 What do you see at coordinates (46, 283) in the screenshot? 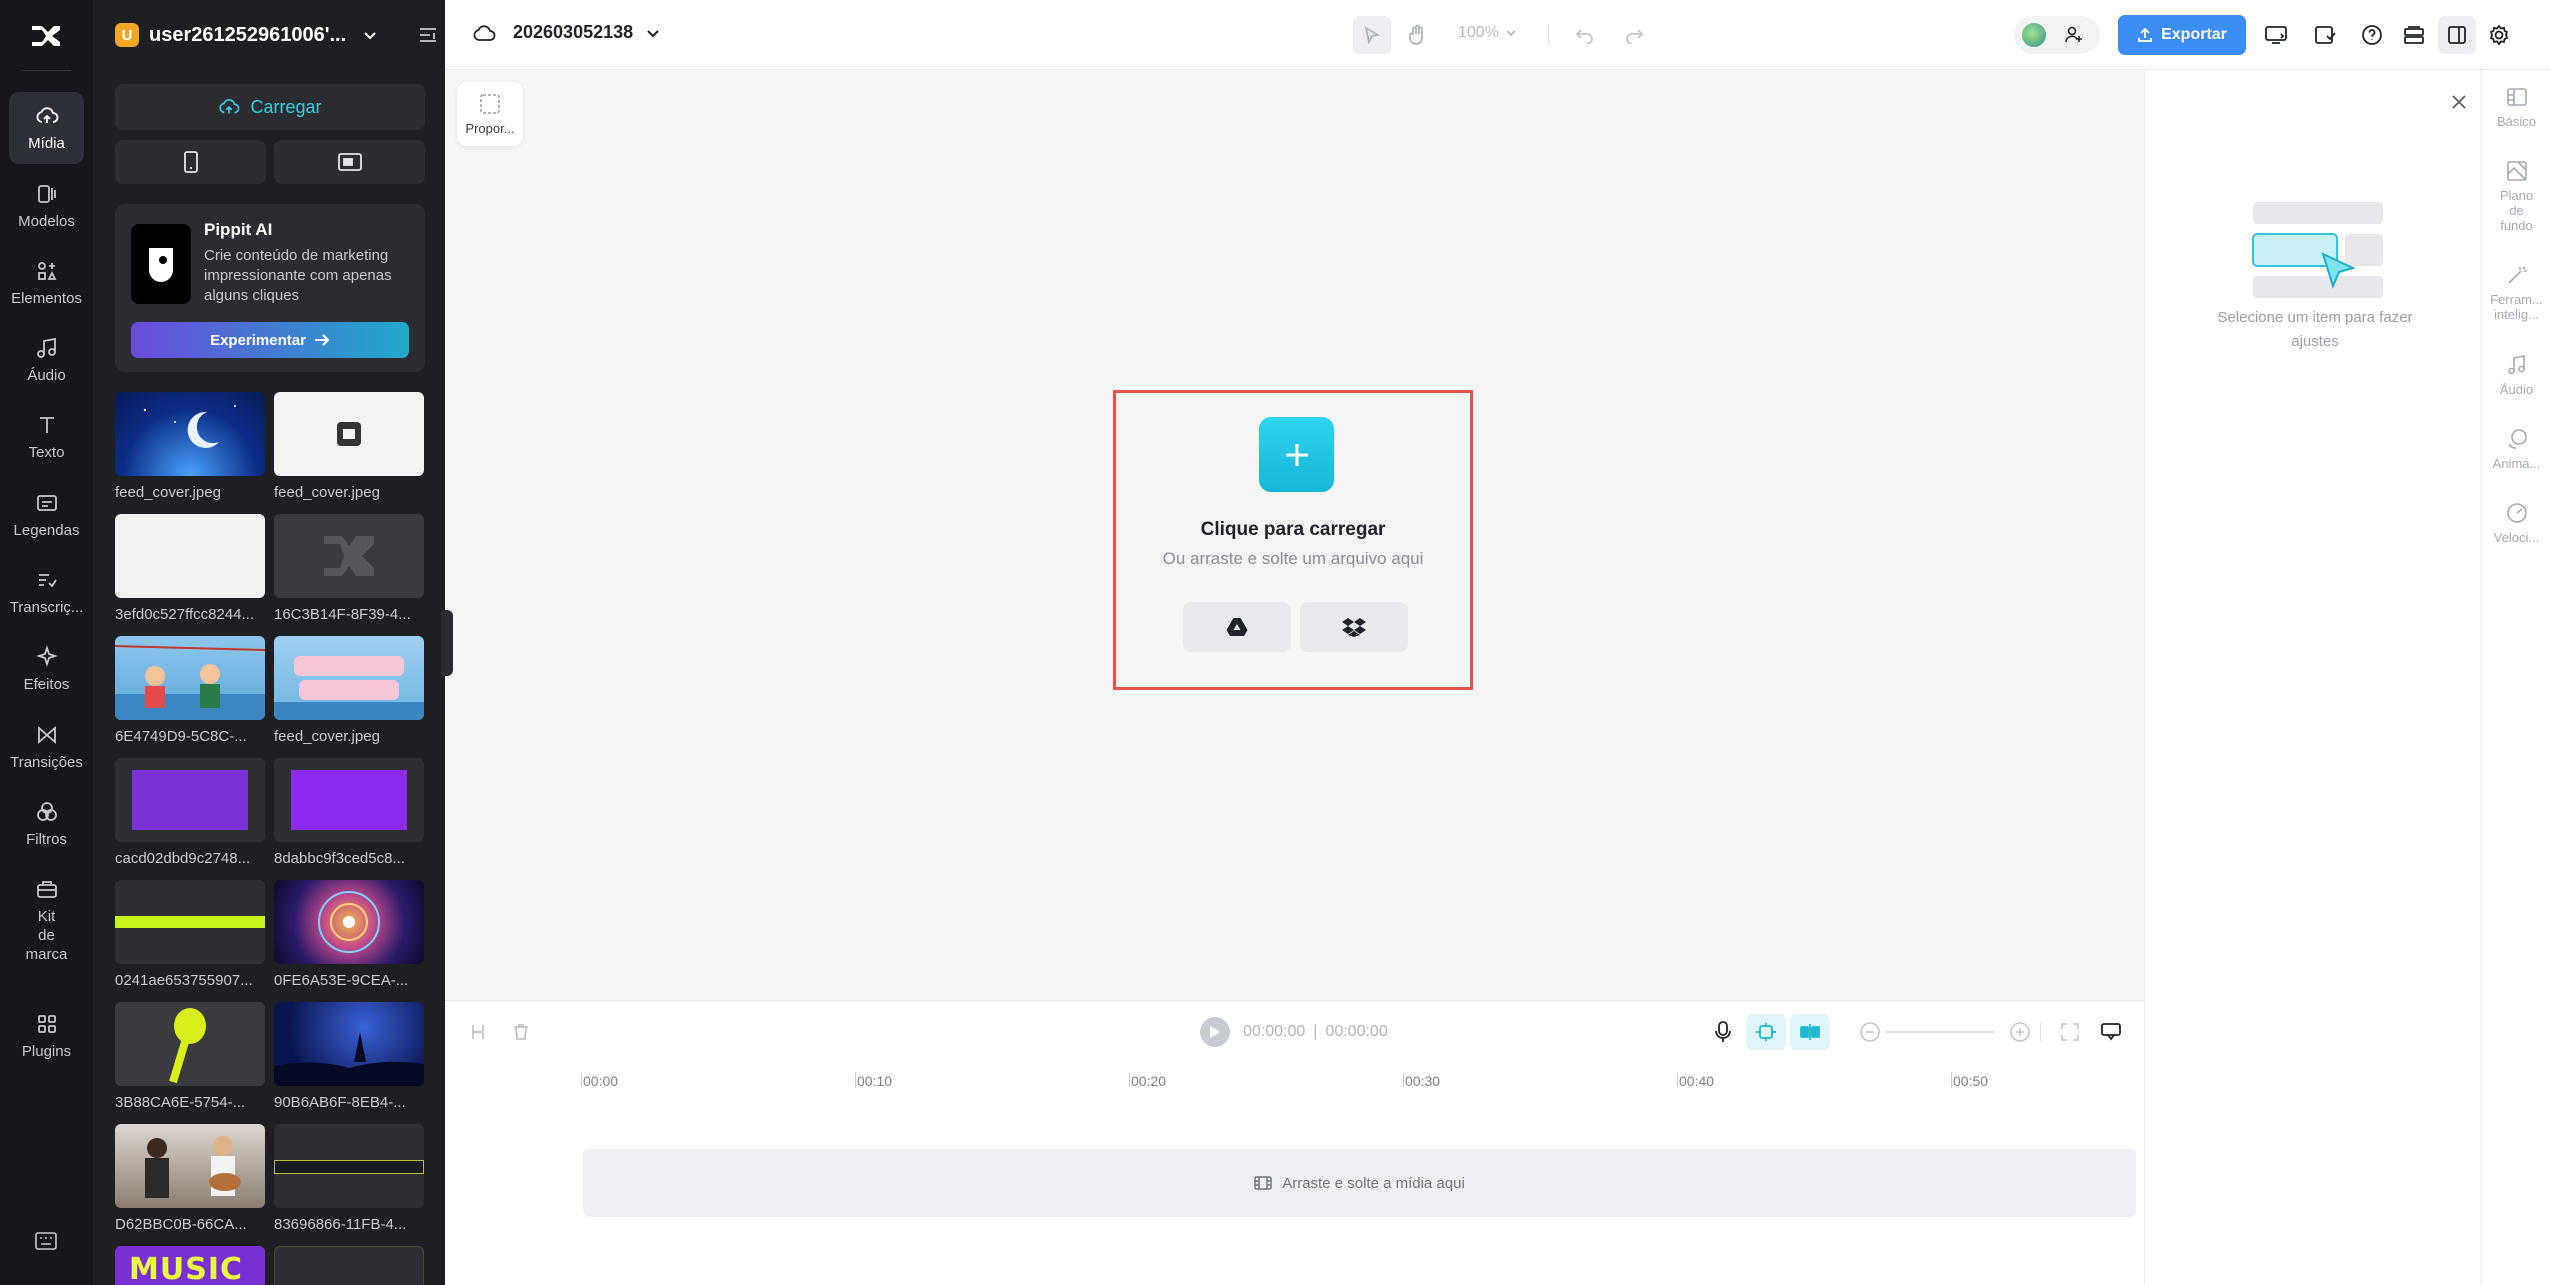
I see `rail-item-elements: Elementos` at bounding box center [46, 283].